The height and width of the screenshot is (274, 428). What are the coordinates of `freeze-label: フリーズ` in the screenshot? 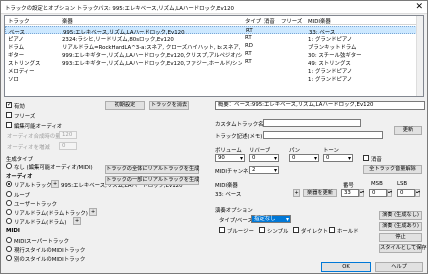 It's located at (25, 117).